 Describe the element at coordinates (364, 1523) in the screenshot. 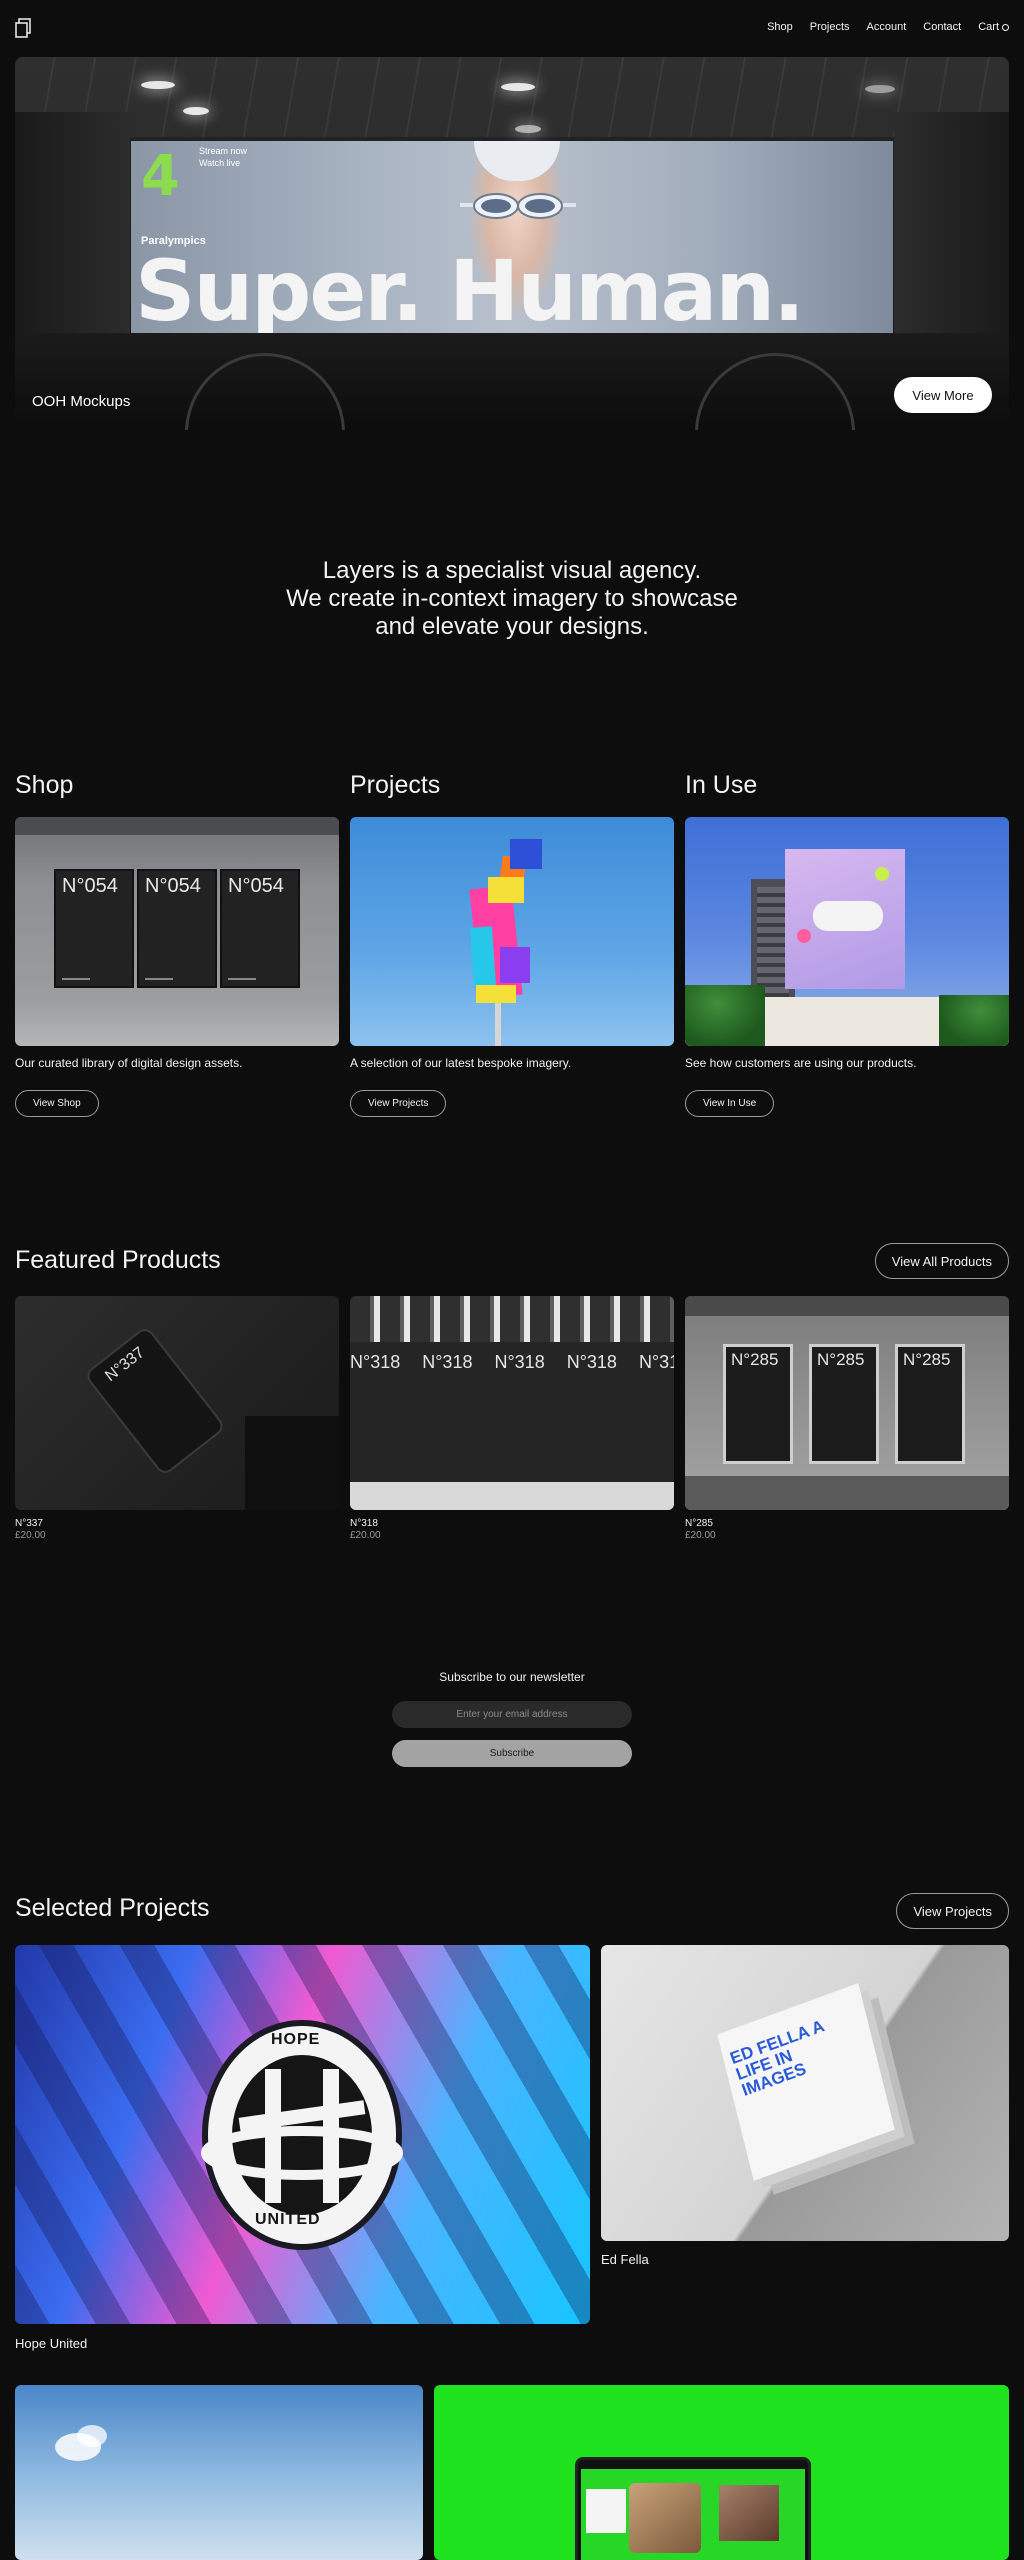

I see `product-name: N°318` at that location.